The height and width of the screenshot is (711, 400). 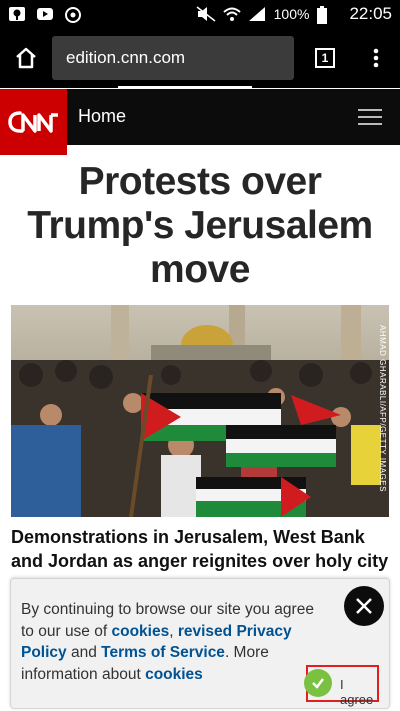 What do you see at coordinates (318, 683) in the screenshot?
I see `check-icon` at bounding box center [318, 683].